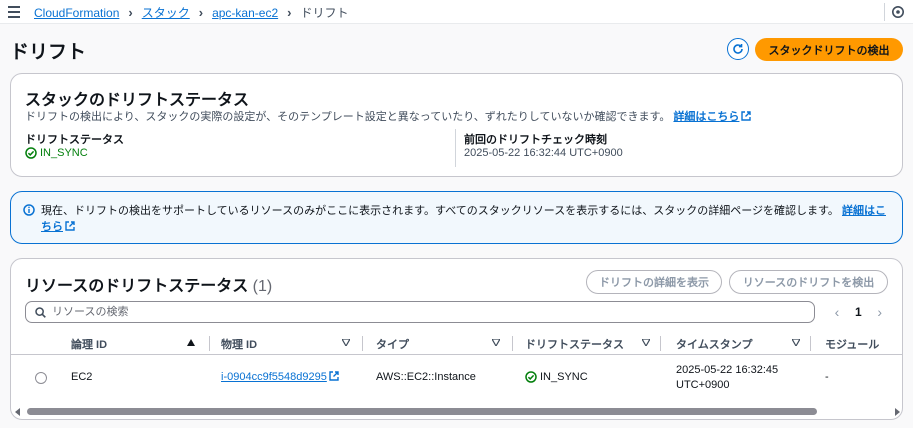  I want to click on table-header: 論理 ID 物理 ID タイプ ドリフトステータス タイムスタンプ モジュール, so click(456, 343).